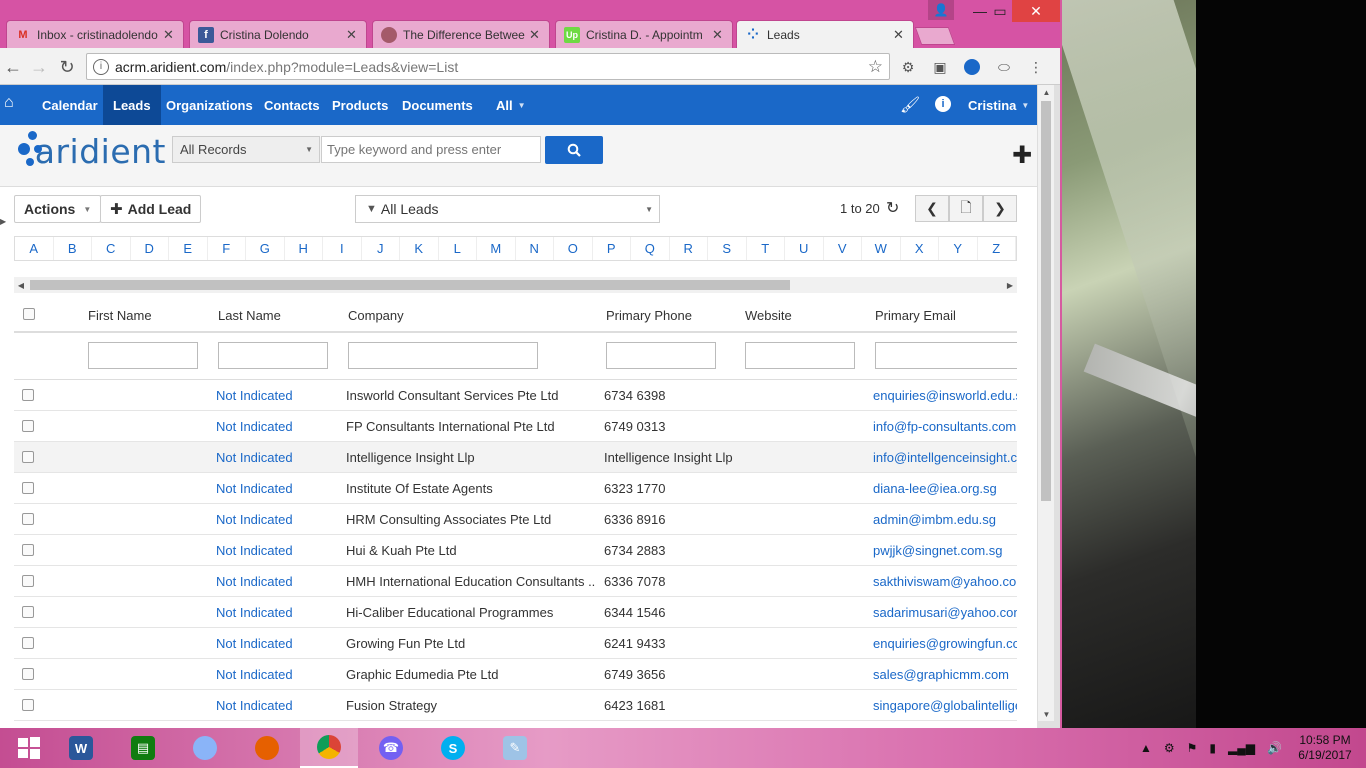 This screenshot has height=768, width=1366. What do you see at coordinates (945, 457) in the screenshot?
I see `cell-email: info@intellgenceinsight.co` at bounding box center [945, 457].